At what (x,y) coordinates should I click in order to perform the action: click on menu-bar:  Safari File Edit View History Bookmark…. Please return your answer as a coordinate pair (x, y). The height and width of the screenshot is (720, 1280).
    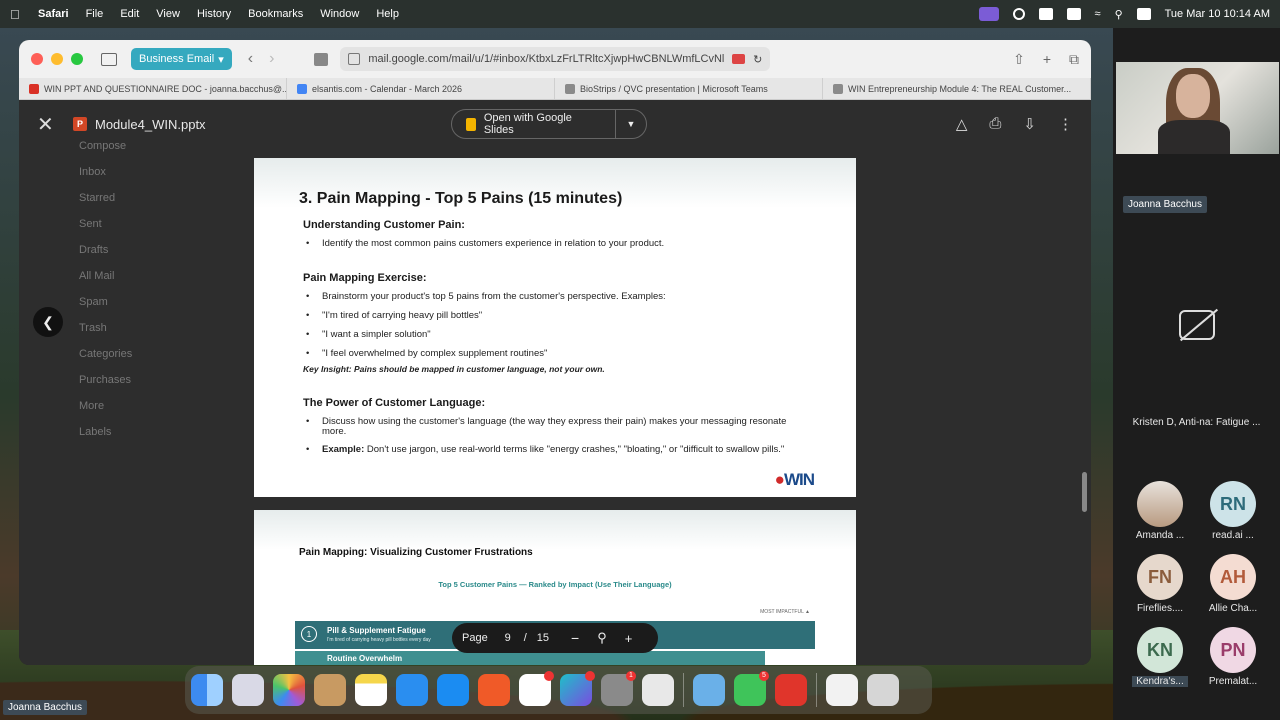
    Looking at the image, I should click on (640, 14).